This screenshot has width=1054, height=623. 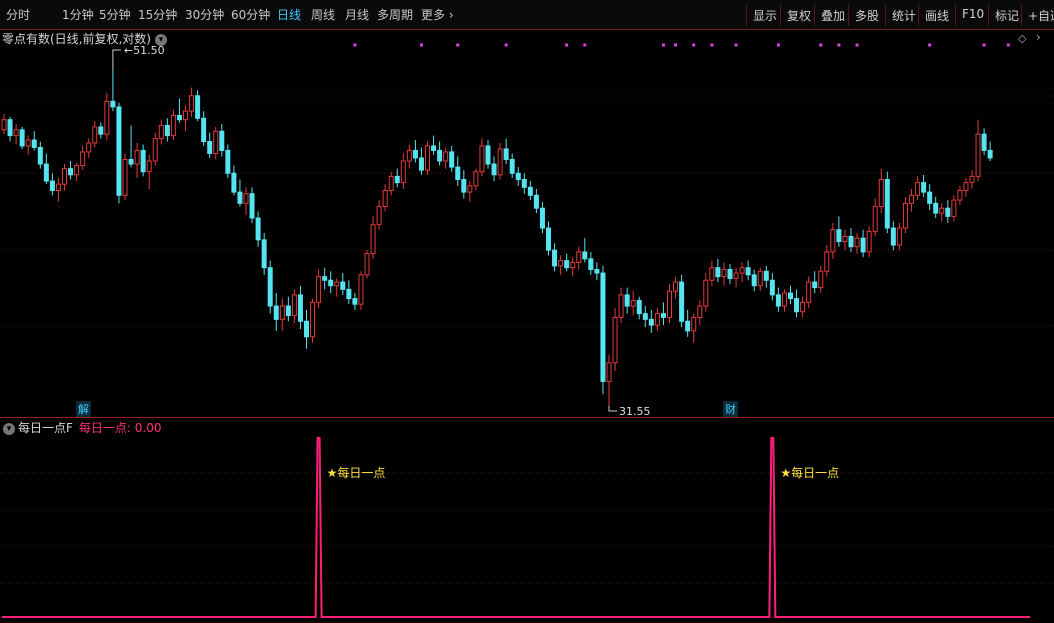 I want to click on adjust-button: 复权, so click(x=798, y=15).